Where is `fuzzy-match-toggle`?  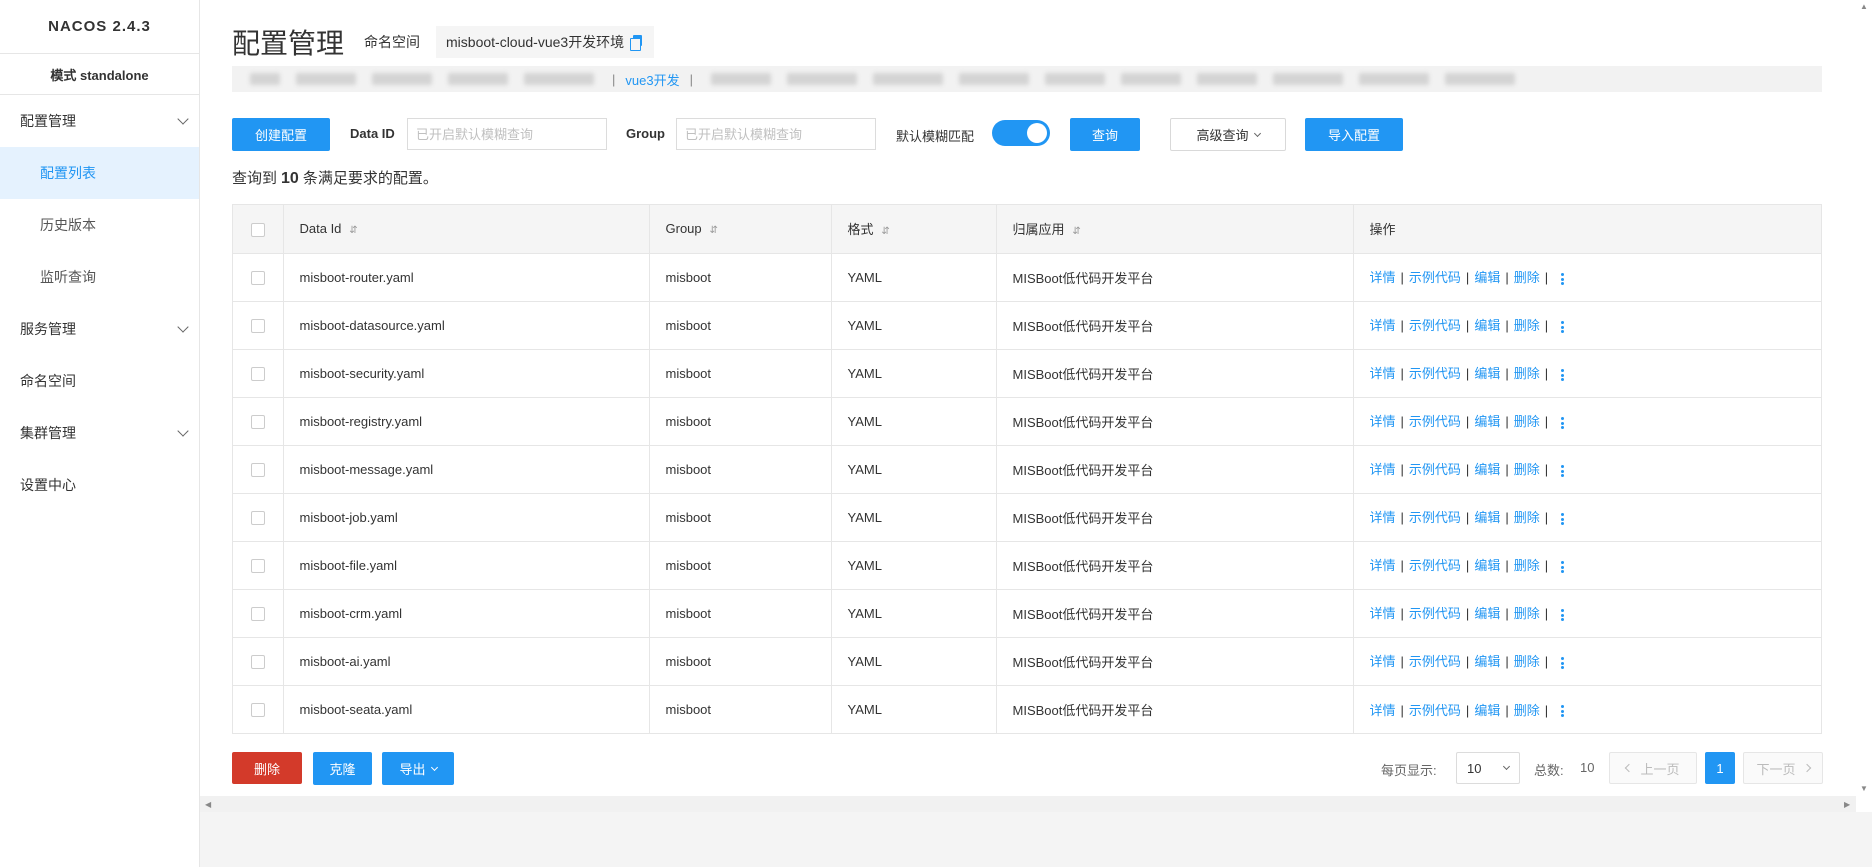 fuzzy-match-toggle is located at coordinates (1021, 133).